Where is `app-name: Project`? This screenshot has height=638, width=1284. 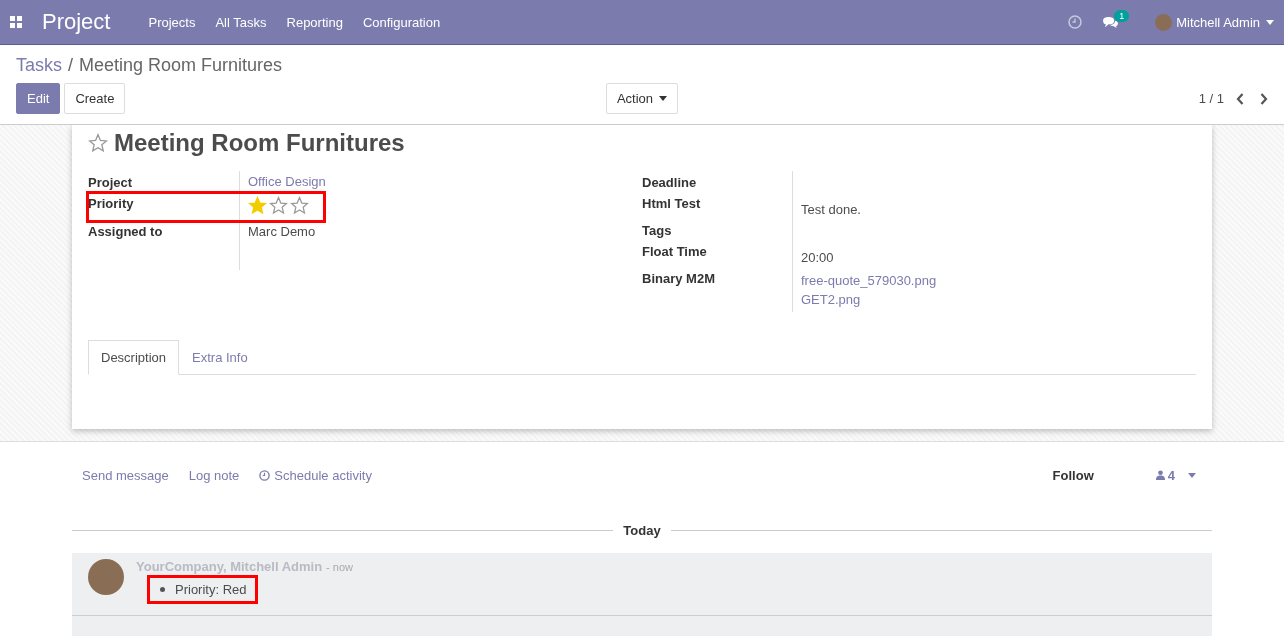
app-name: Project is located at coordinates (76, 22).